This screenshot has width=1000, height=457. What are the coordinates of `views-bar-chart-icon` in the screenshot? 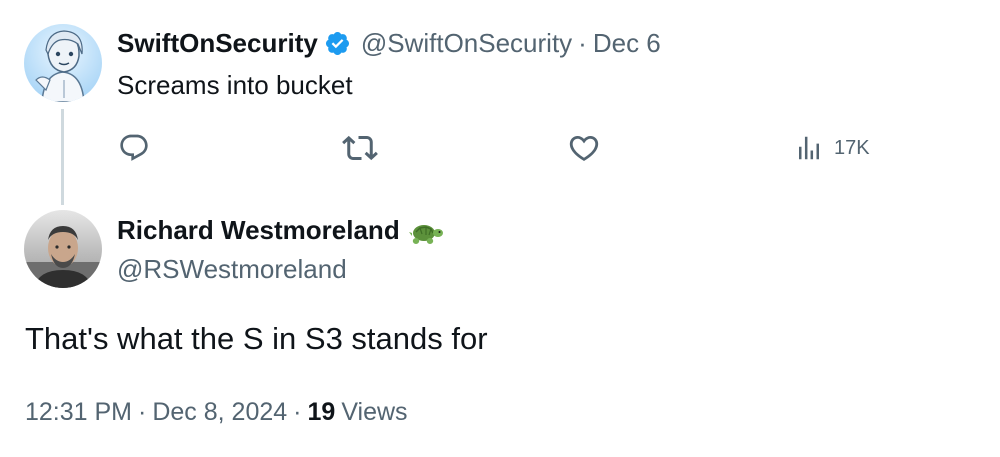 It's located at (809, 148).